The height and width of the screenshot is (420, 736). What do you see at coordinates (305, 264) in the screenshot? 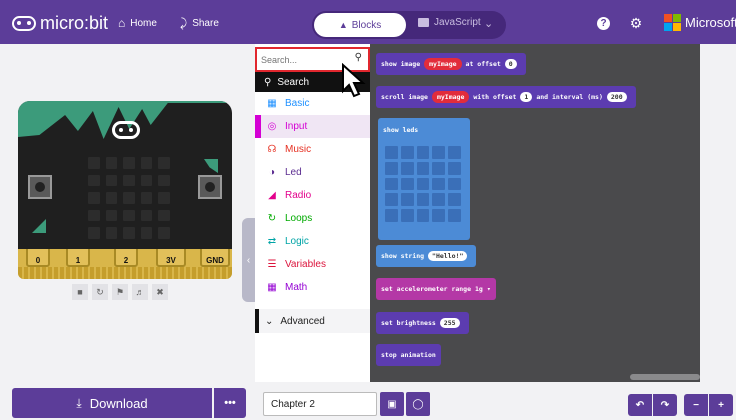
I see `category-label: Variables` at bounding box center [305, 264].